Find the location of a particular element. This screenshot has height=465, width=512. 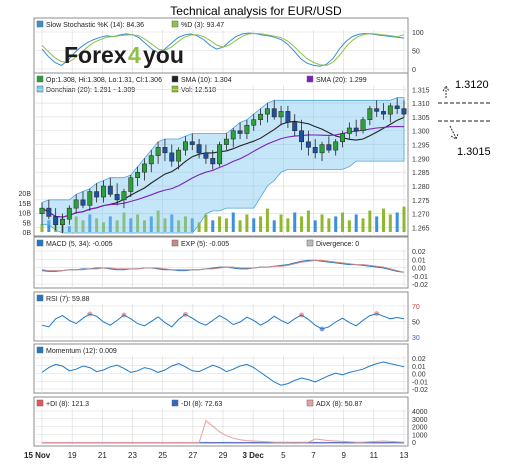

legend-swatch-stochastic is located at coordinates (40, 24).